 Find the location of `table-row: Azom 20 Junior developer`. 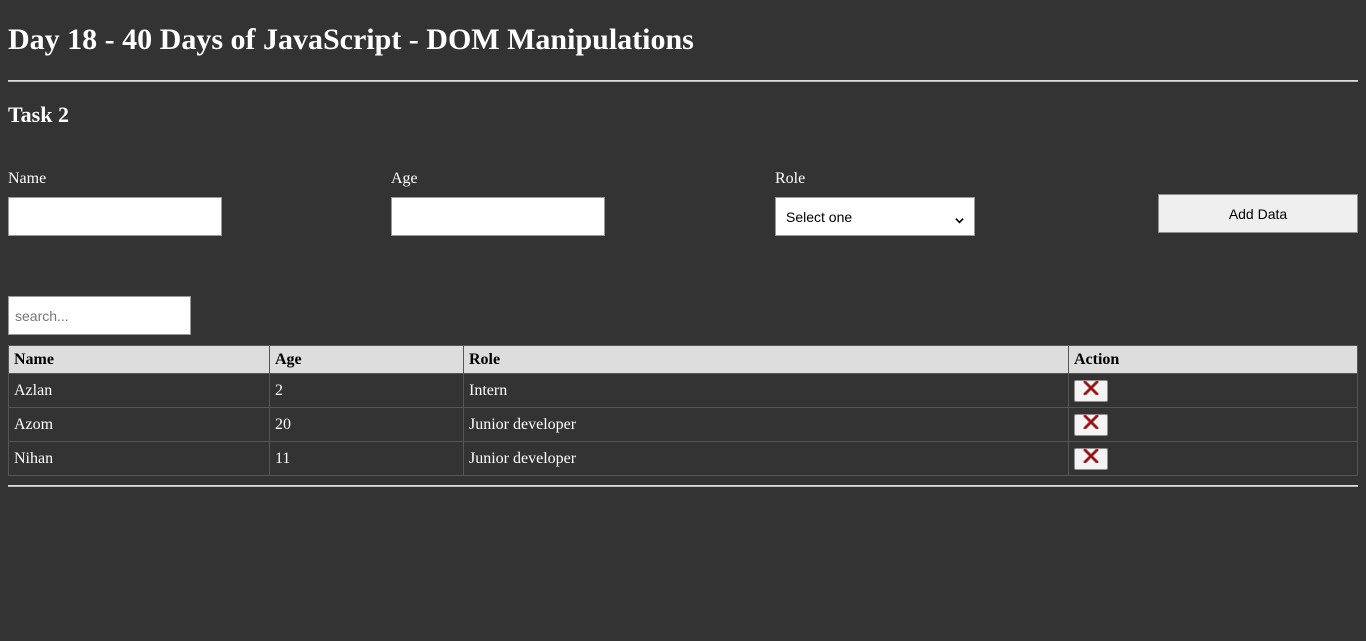

table-row: Azom 20 Junior developer is located at coordinates (683, 424).